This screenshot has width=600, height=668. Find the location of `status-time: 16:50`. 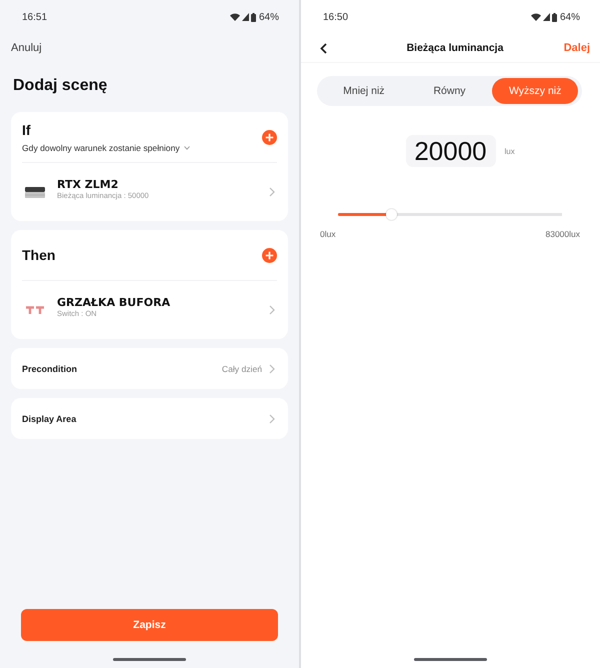

status-time: 16:50 is located at coordinates (335, 17).